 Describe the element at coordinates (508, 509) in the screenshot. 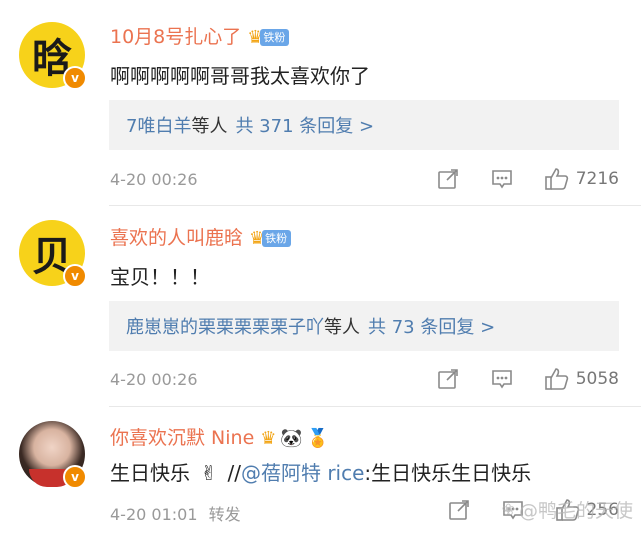

I see `paw-icon: ❀` at that location.